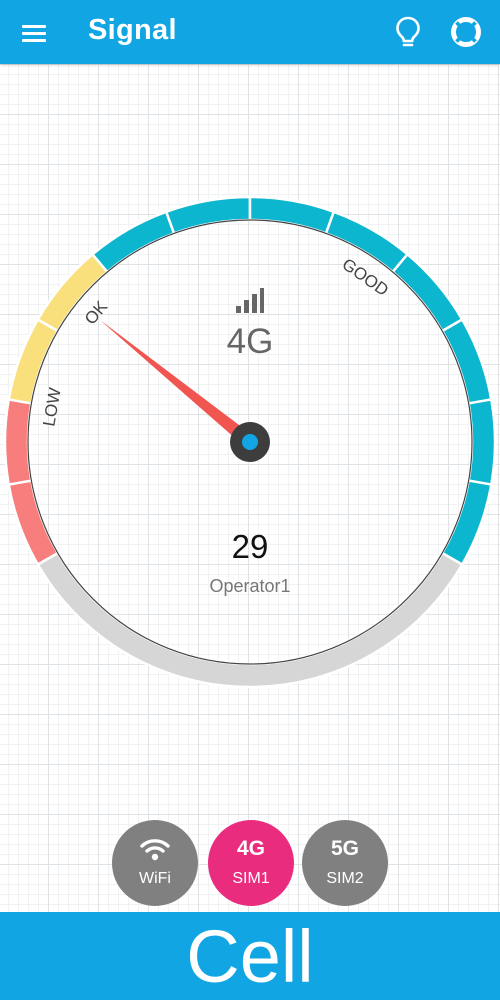 This screenshot has width=500, height=1000. I want to click on menu-button, so click(35, 33).